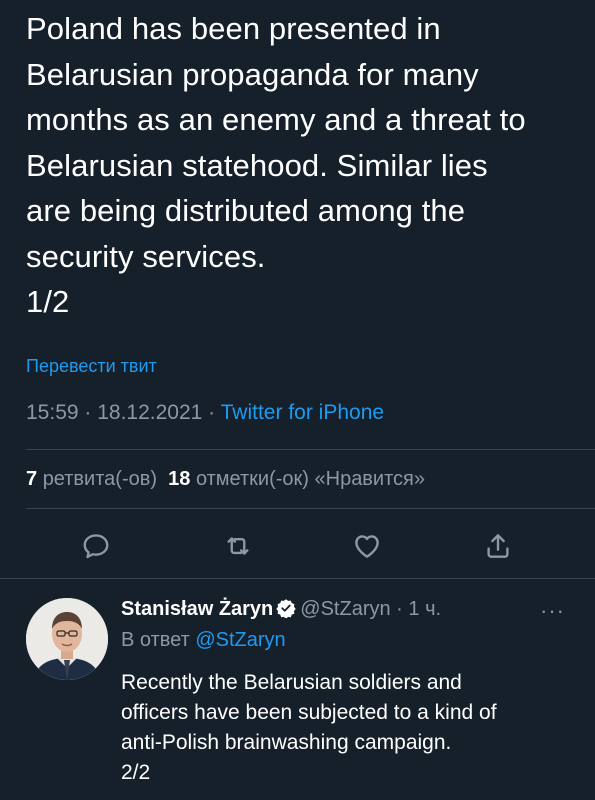 The image size is (595, 800). Describe the element at coordinates (150, 412) in the screenshot. I see `tweet-date: 18.12.2021` at that location.